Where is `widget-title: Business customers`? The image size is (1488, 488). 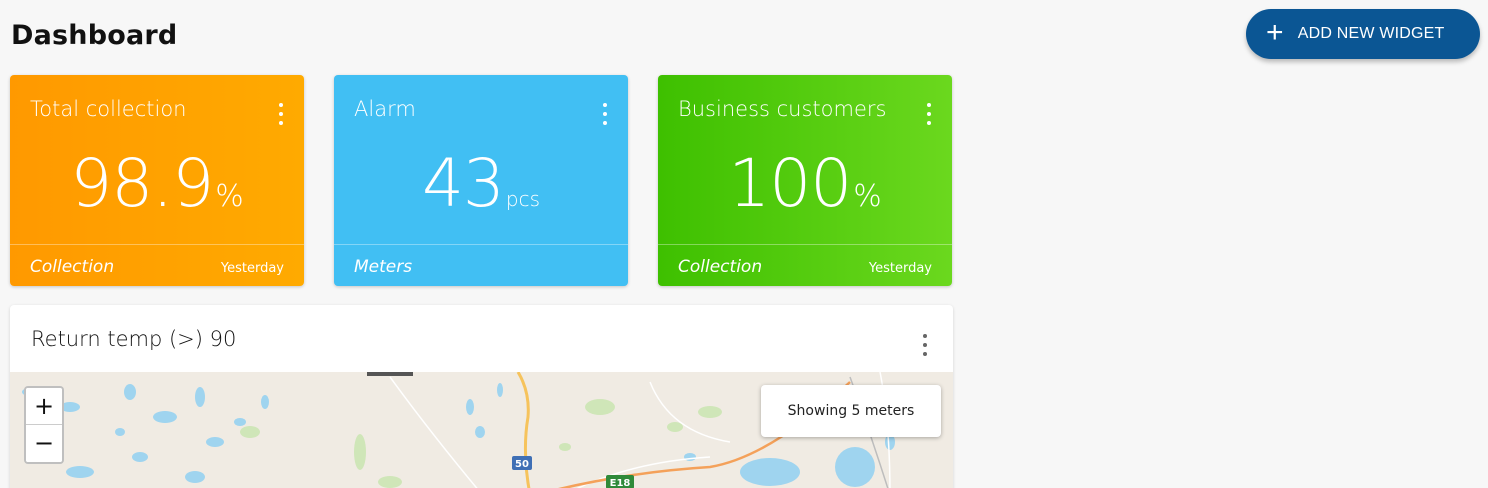 widget-title: Business customers is located at coordinates (782, 109).